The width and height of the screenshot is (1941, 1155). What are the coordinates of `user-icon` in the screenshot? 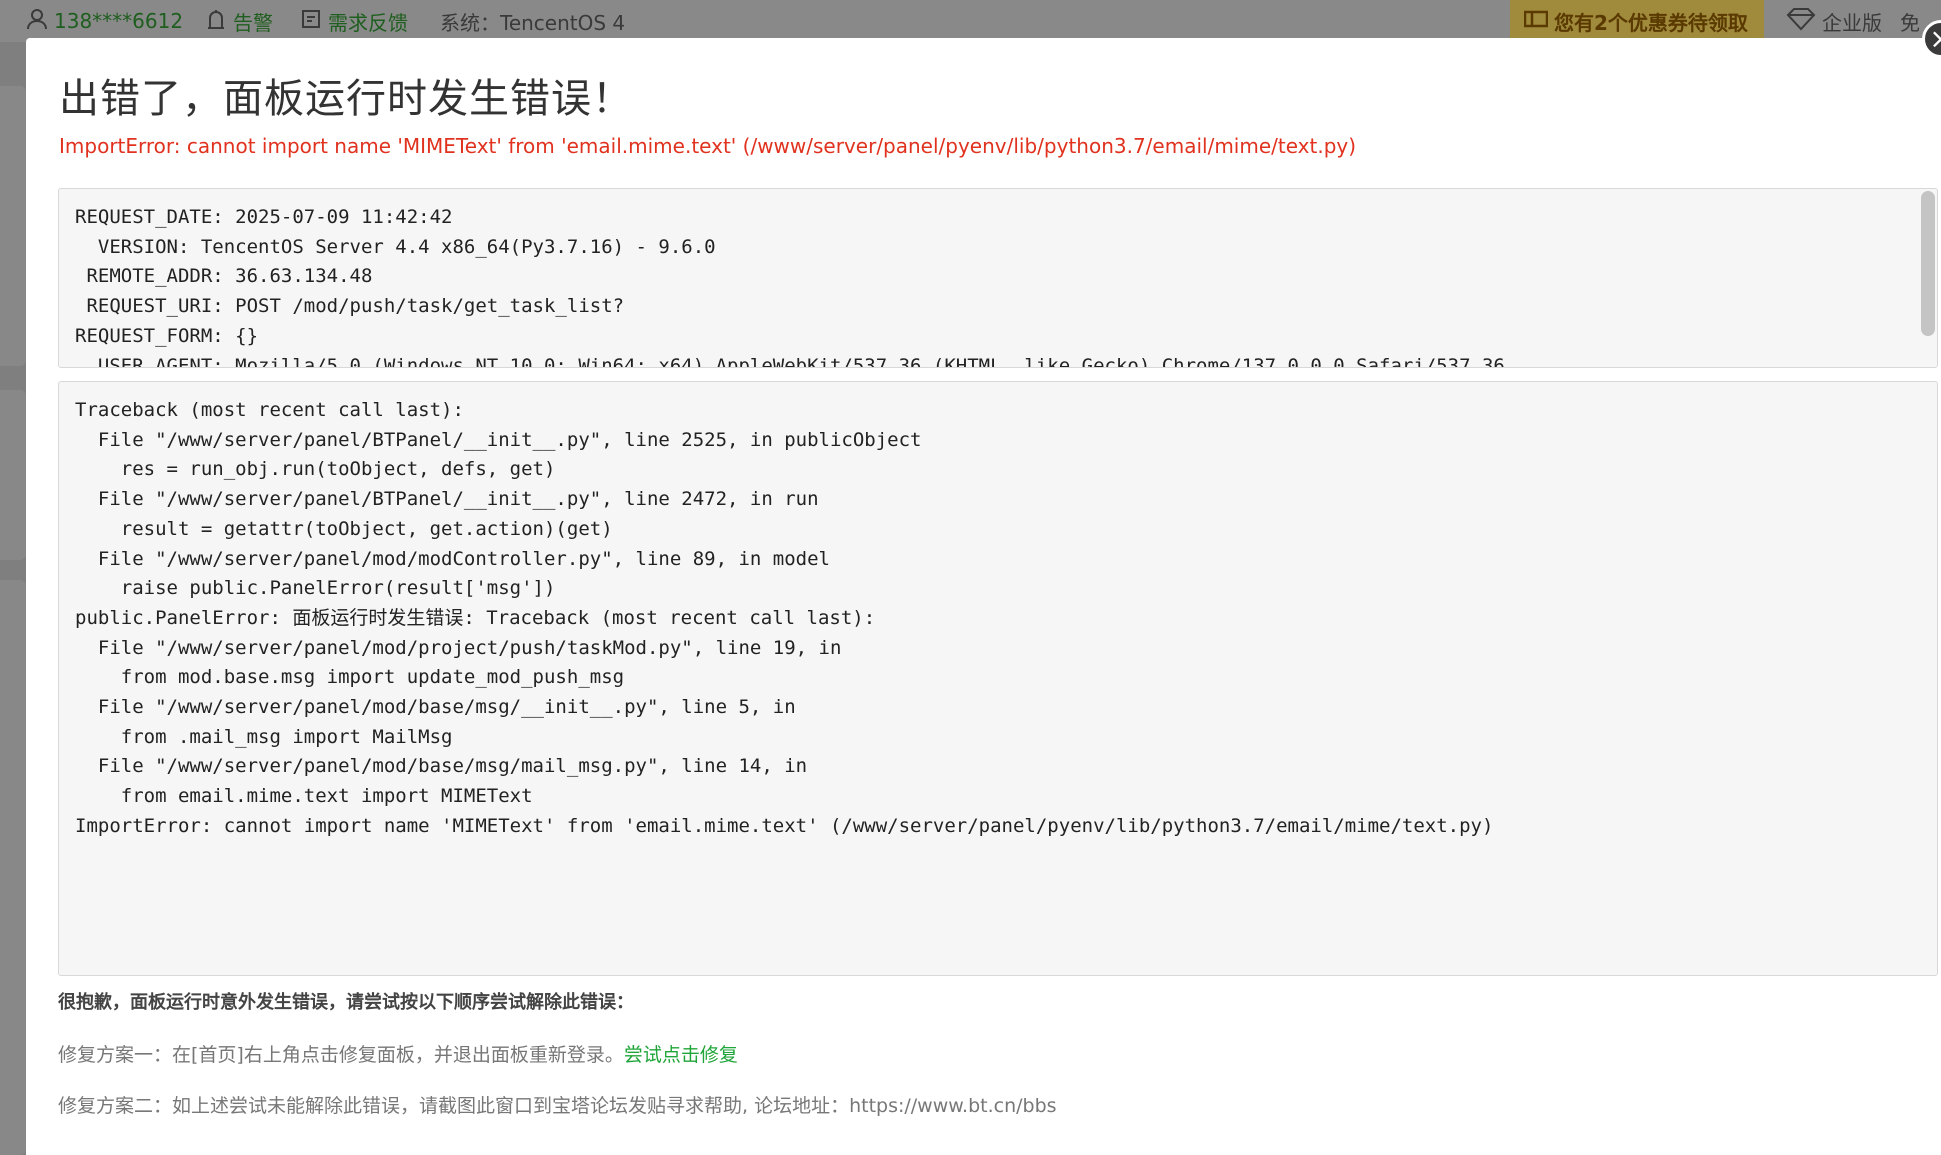 It's located at (37, 21).